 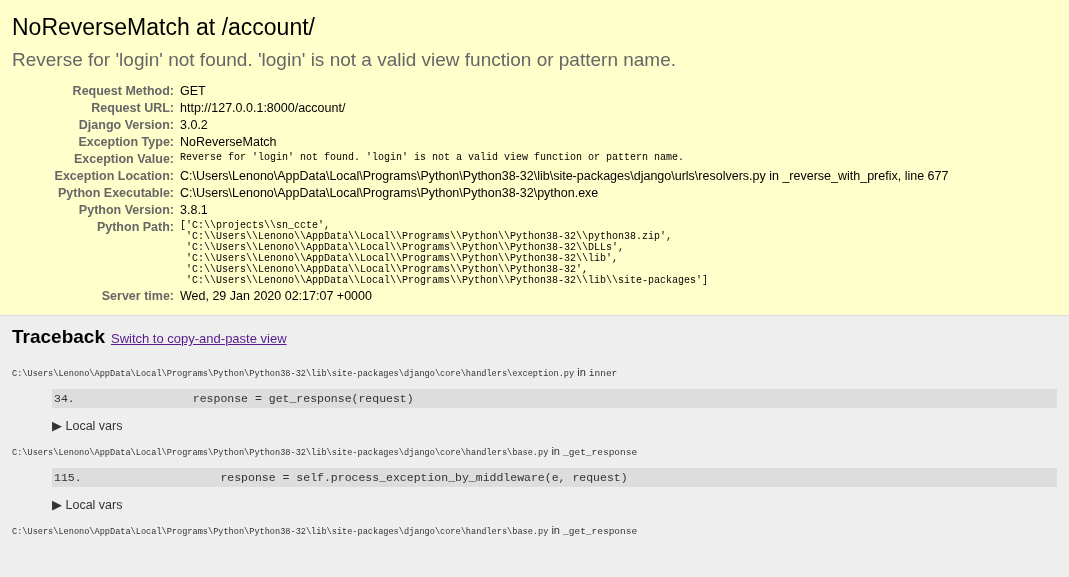 What do you see at coordinates (96, 108) in the screenshot?
I see `meta-label: Request URL:` at bounding box center [96, 108].